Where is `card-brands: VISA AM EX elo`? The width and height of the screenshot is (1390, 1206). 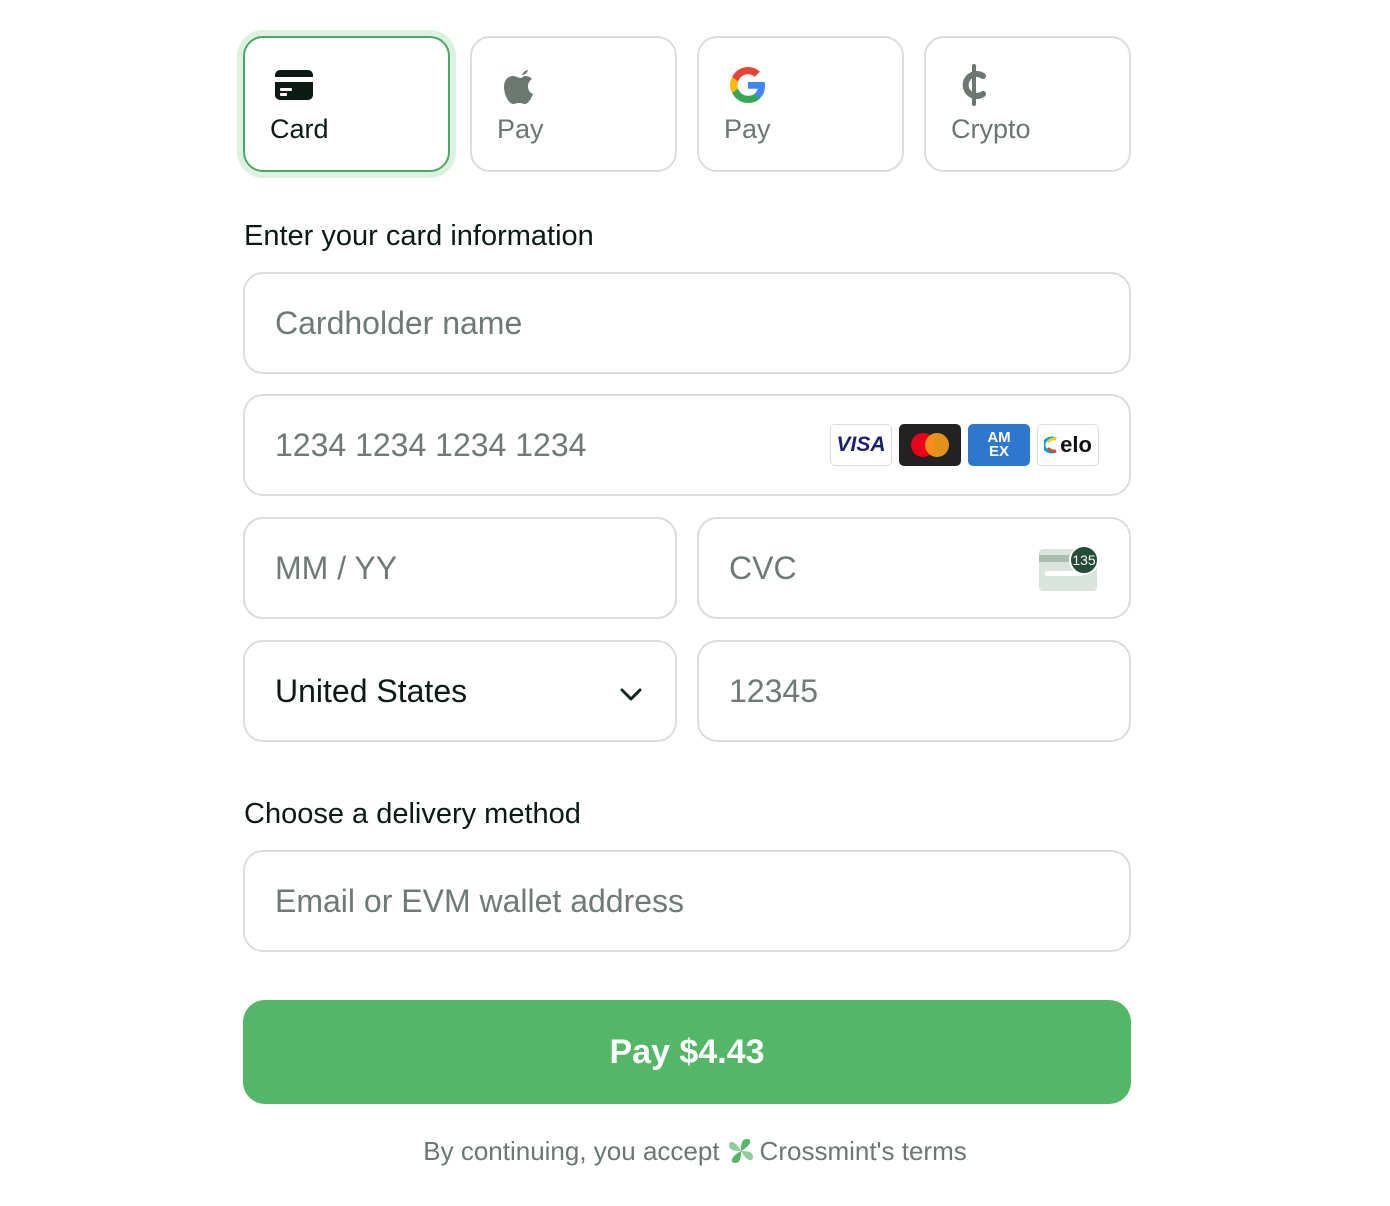 card-brands: VISA AM EX elo is located at coordinates (964, 445).